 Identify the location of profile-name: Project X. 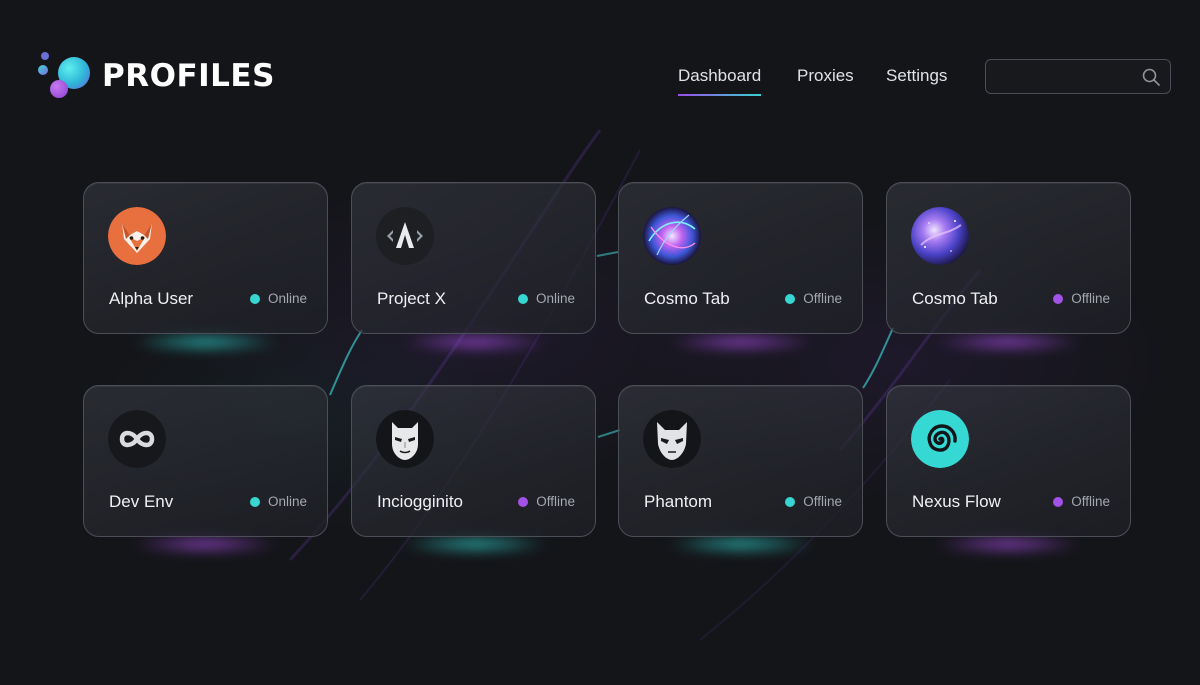
(411, 298).